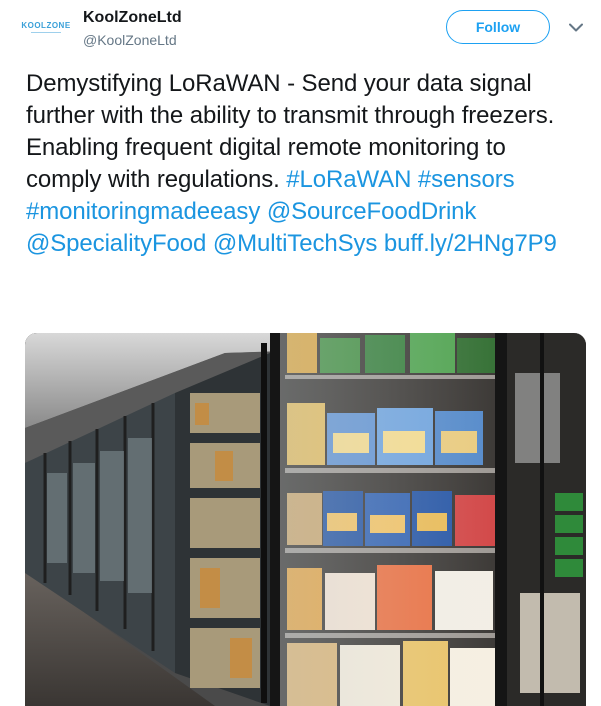 This screenshot has width=601, height=706. Describe the element at coordinates (116, 243) in the screenshot. I see `mention-specialityfood: @SpecialityFood` at that location.